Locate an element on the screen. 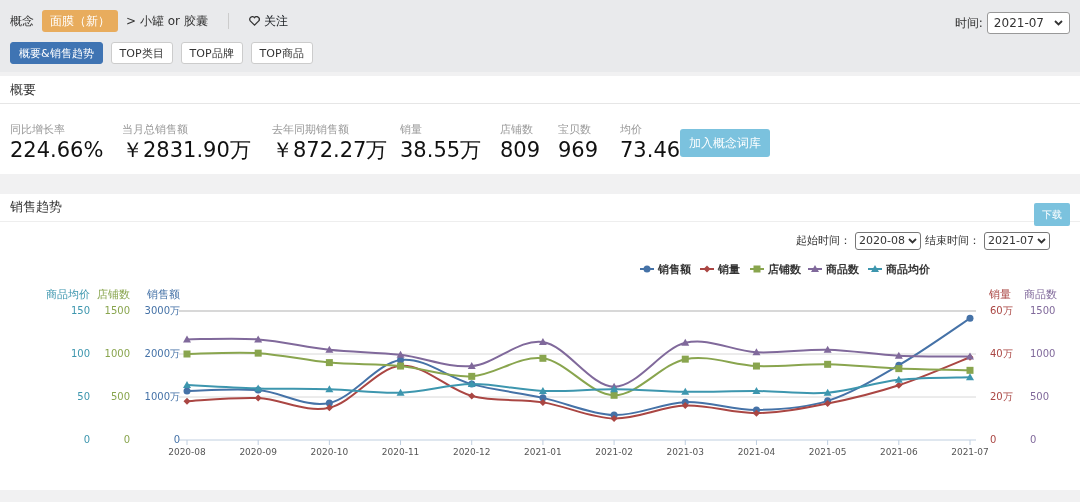  axis-title: 销量 is located at coordinates (1000, 295).